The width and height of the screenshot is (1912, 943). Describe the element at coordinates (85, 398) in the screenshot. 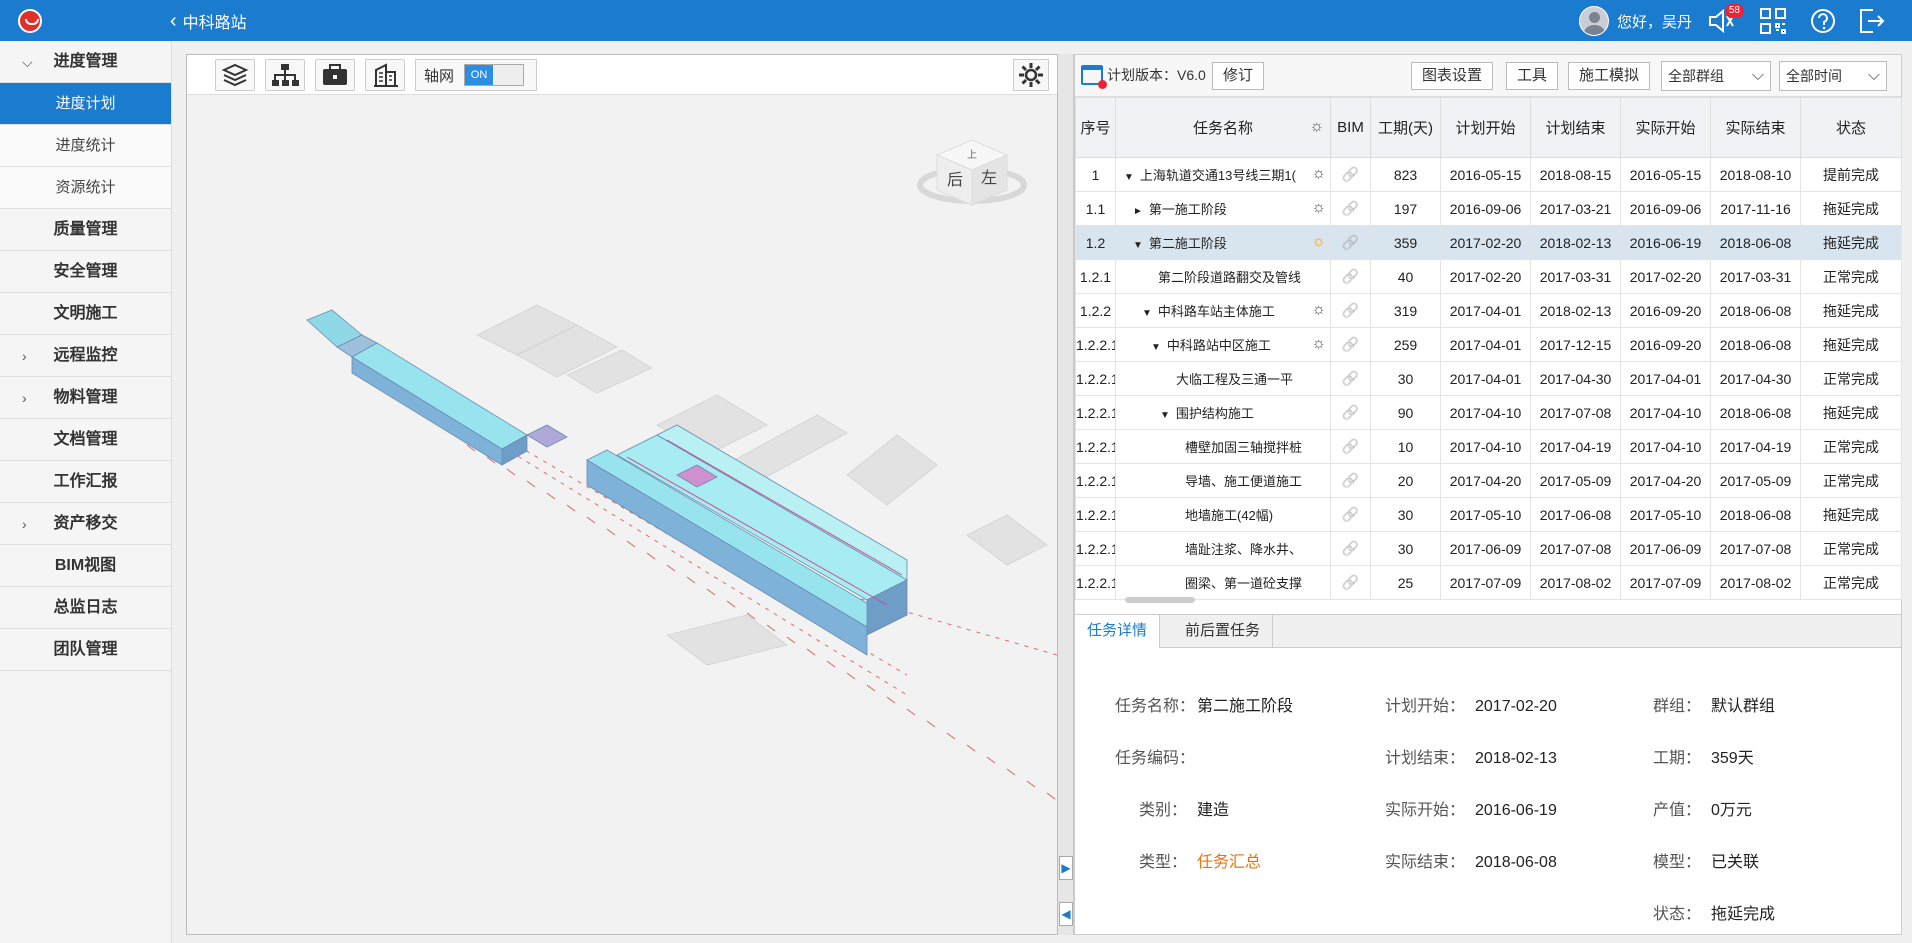

I see `sidebar-item-8: › 物料管理` at that location.